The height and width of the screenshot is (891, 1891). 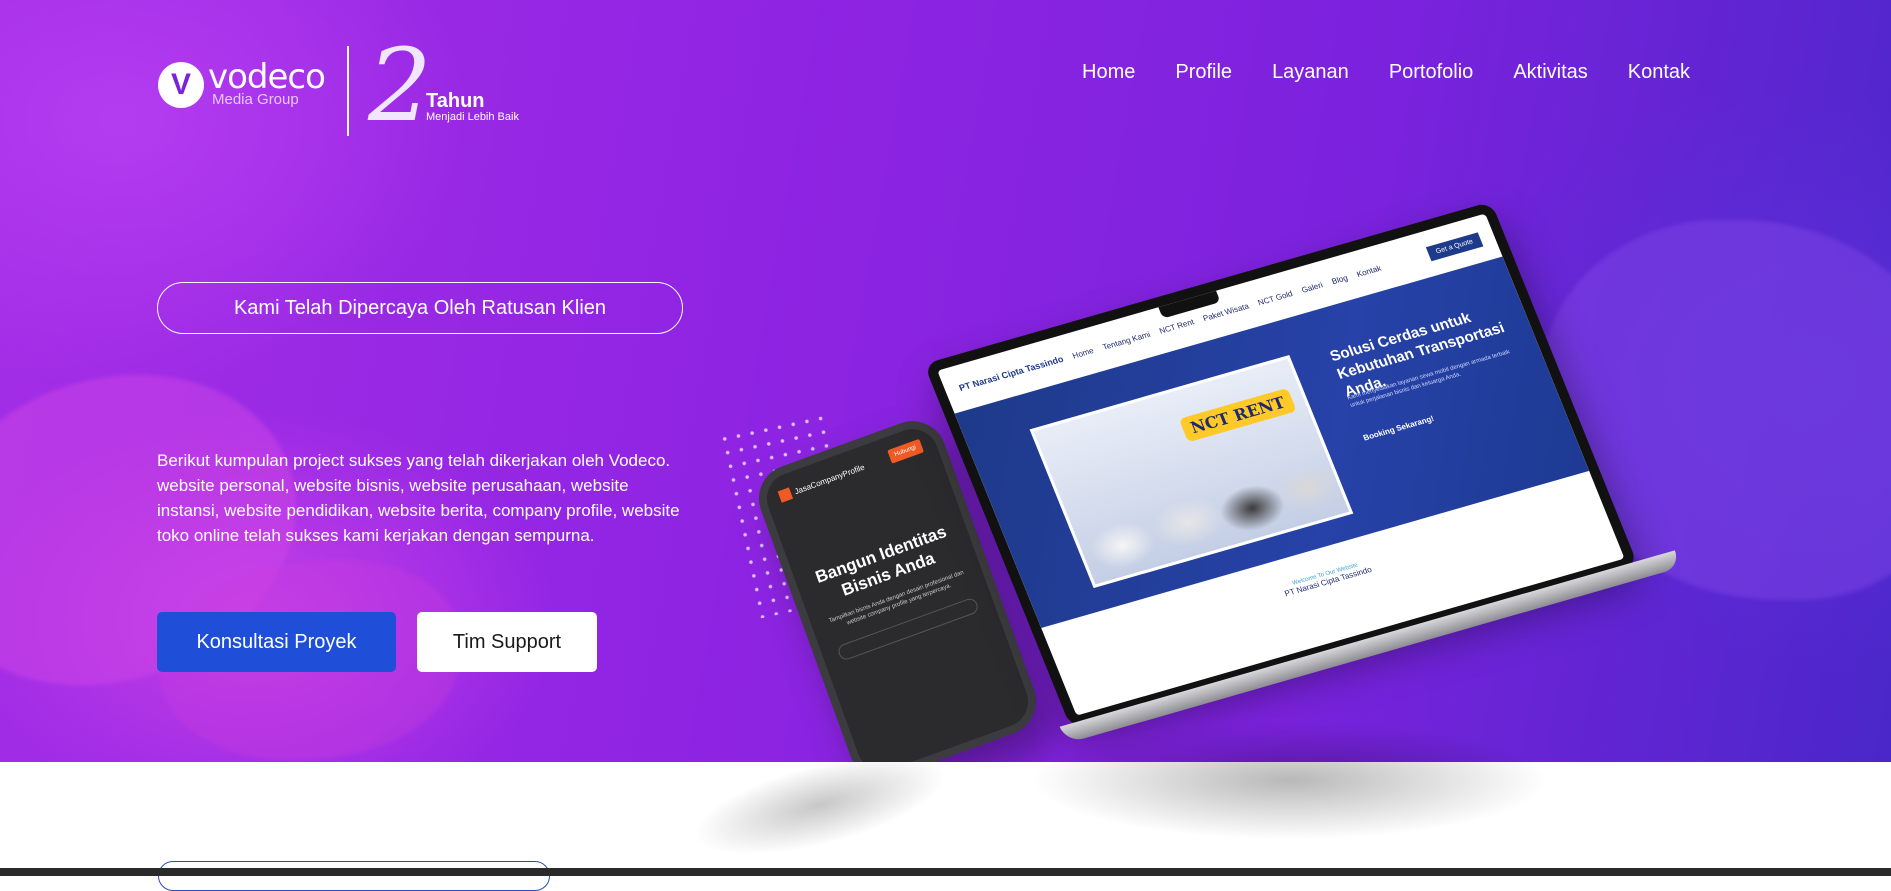 I want to click on laptop-shadow, so click(x=1290, y=780).